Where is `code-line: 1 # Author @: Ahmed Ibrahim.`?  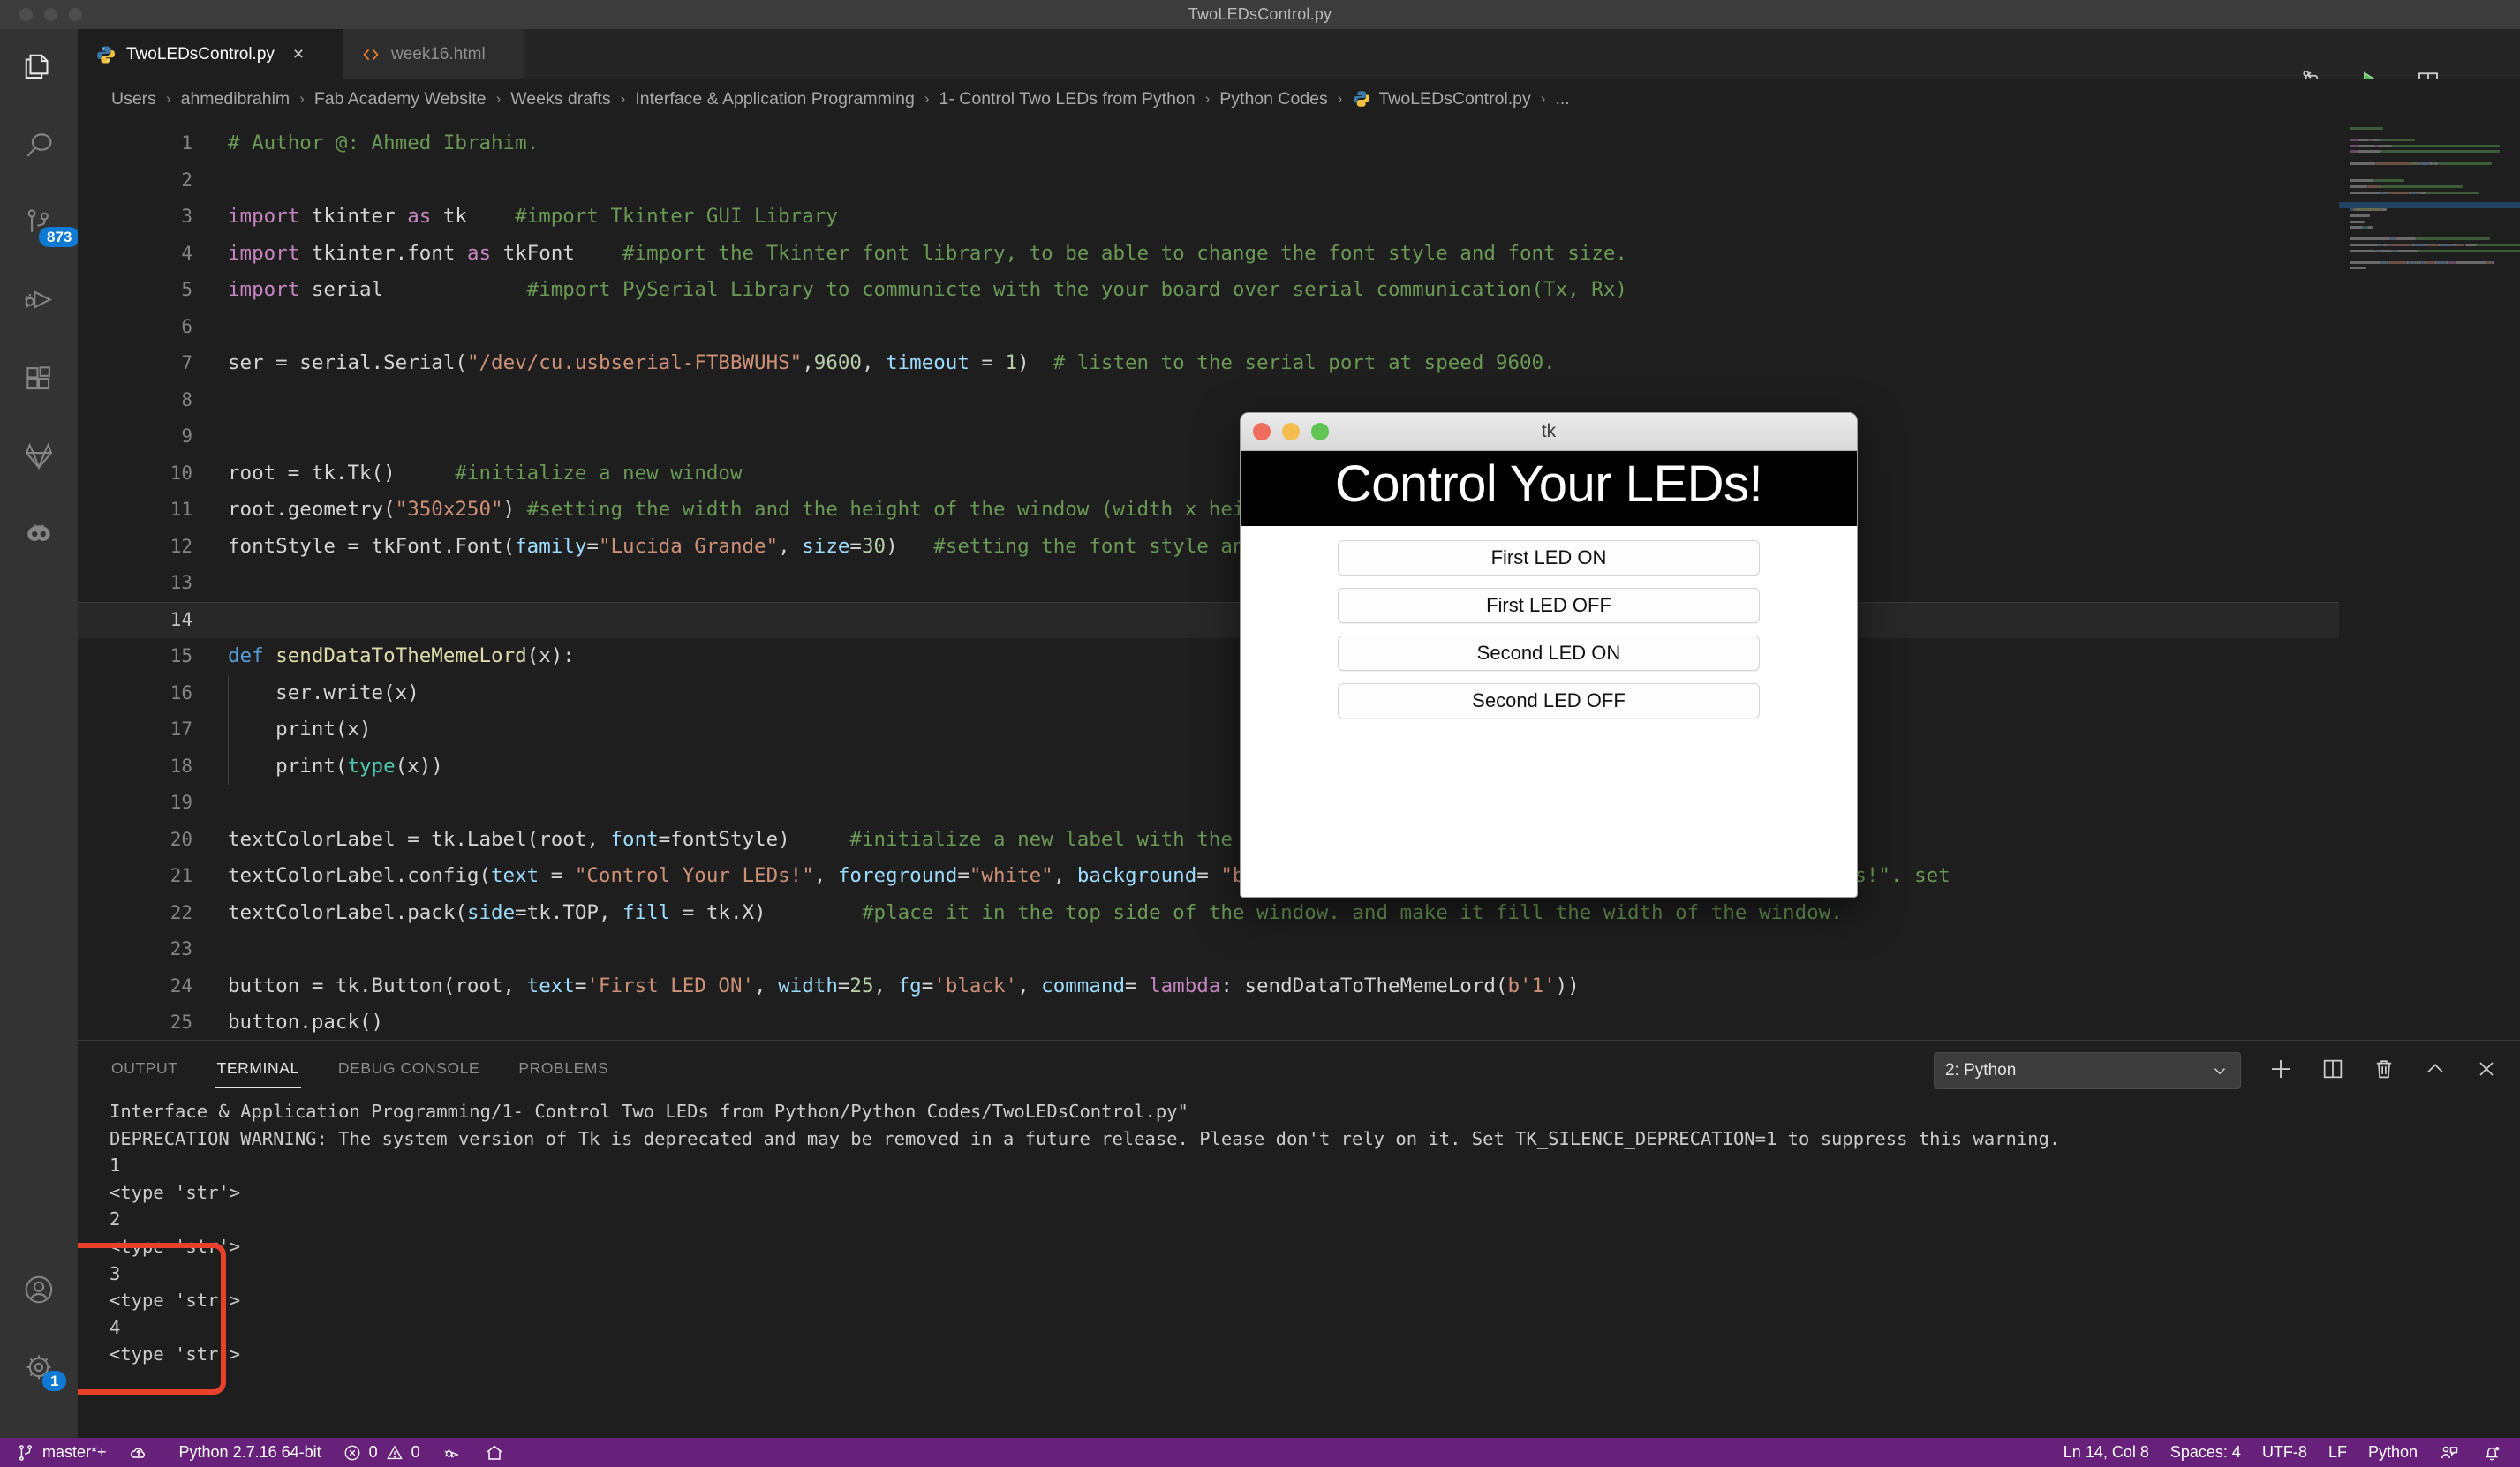 code-line: 1 # Author @: Ahmed Ibrahim. is located at coordinates (1299, 143).